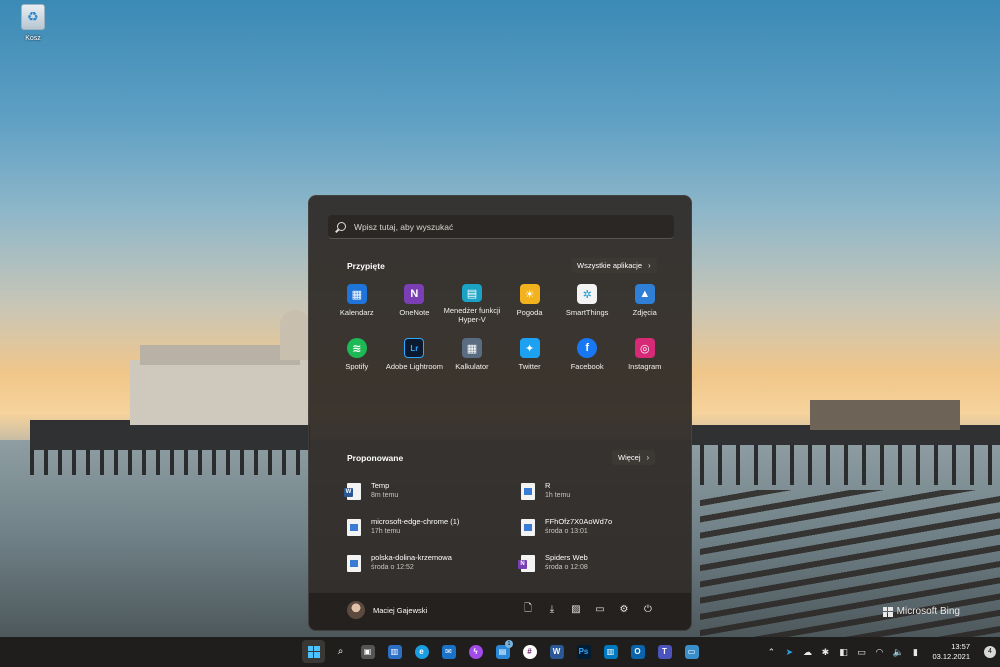 The width and height of the screenshot is (1000, 667). Describe the element at coordinates (33, 38) in the screenshot. I see `recycle-bin-label: Kosz` at that location.